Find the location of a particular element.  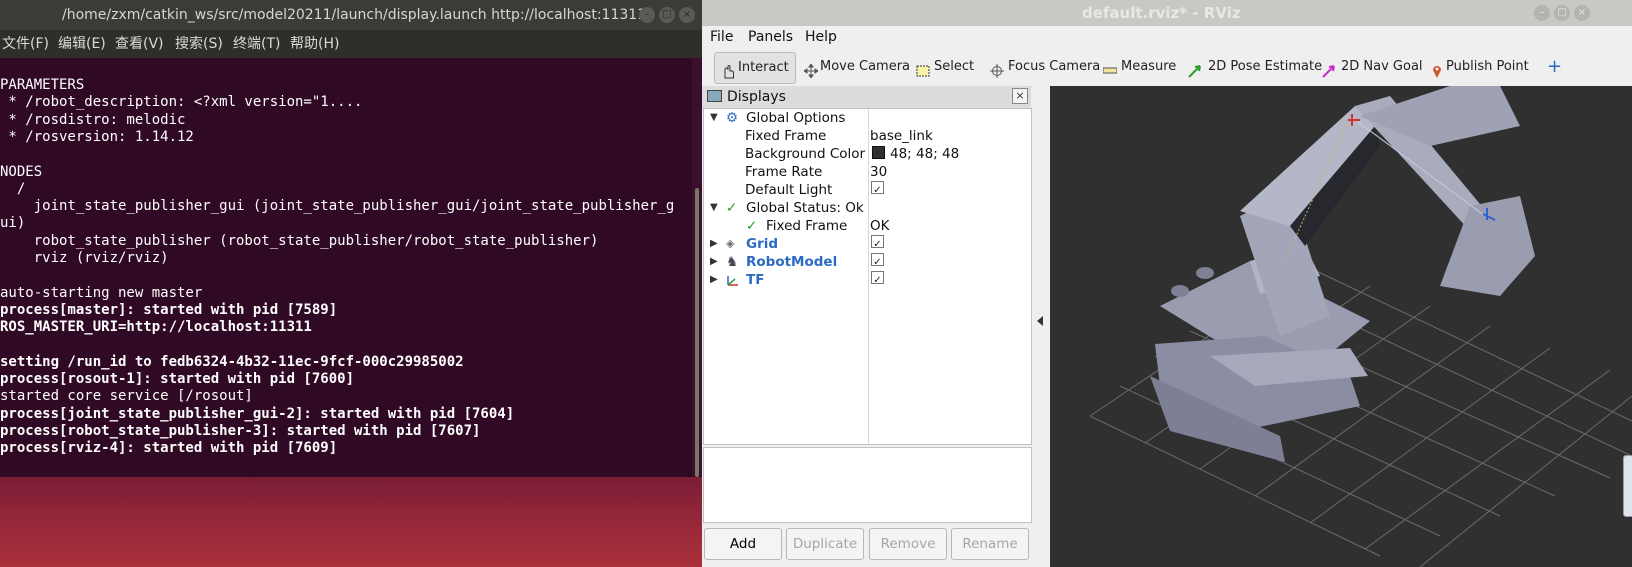

terminal-line: * /rosversion: 1.14.12 is located at coordinates (97, 136).